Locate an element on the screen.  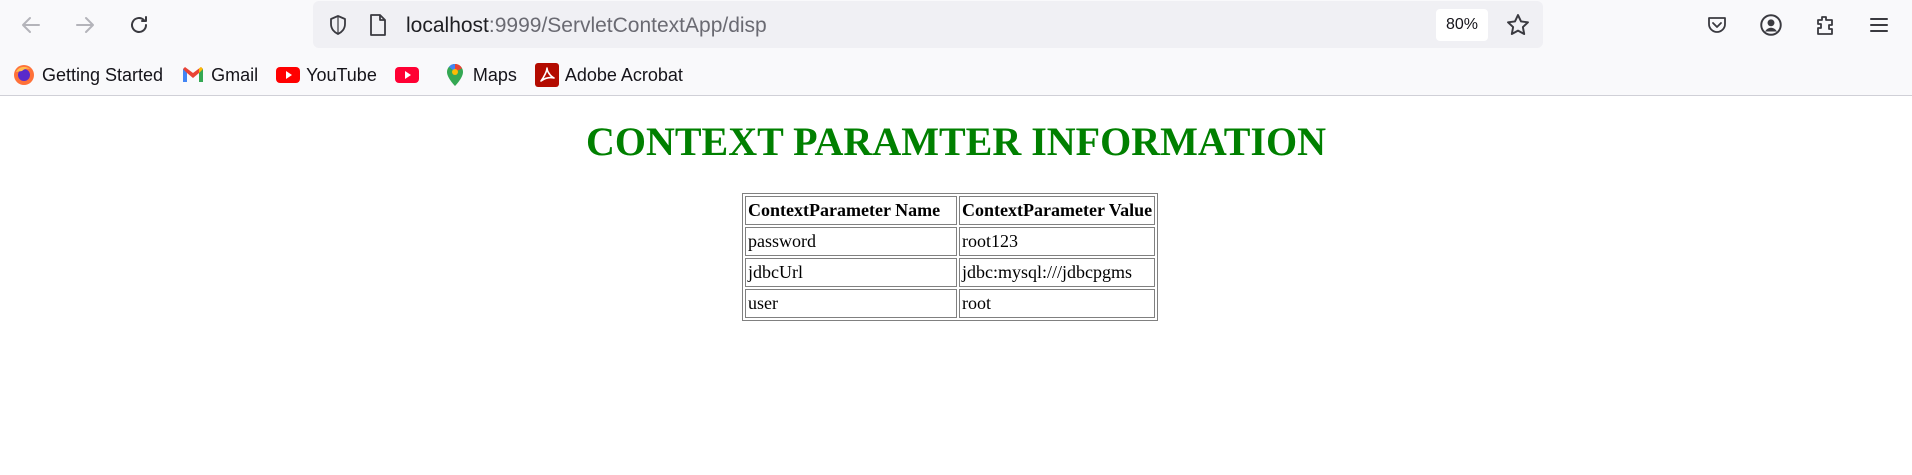
url-path: :9999/ServletContextApp/disp is located at coordinates (627, 25).